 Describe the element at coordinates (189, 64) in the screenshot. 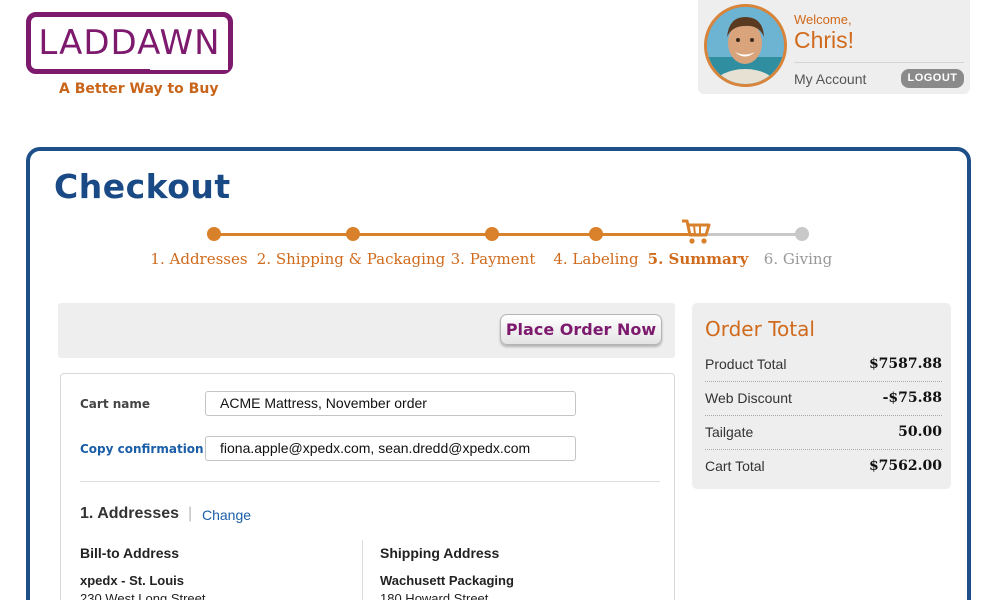

I see `logo-tail` at that location.